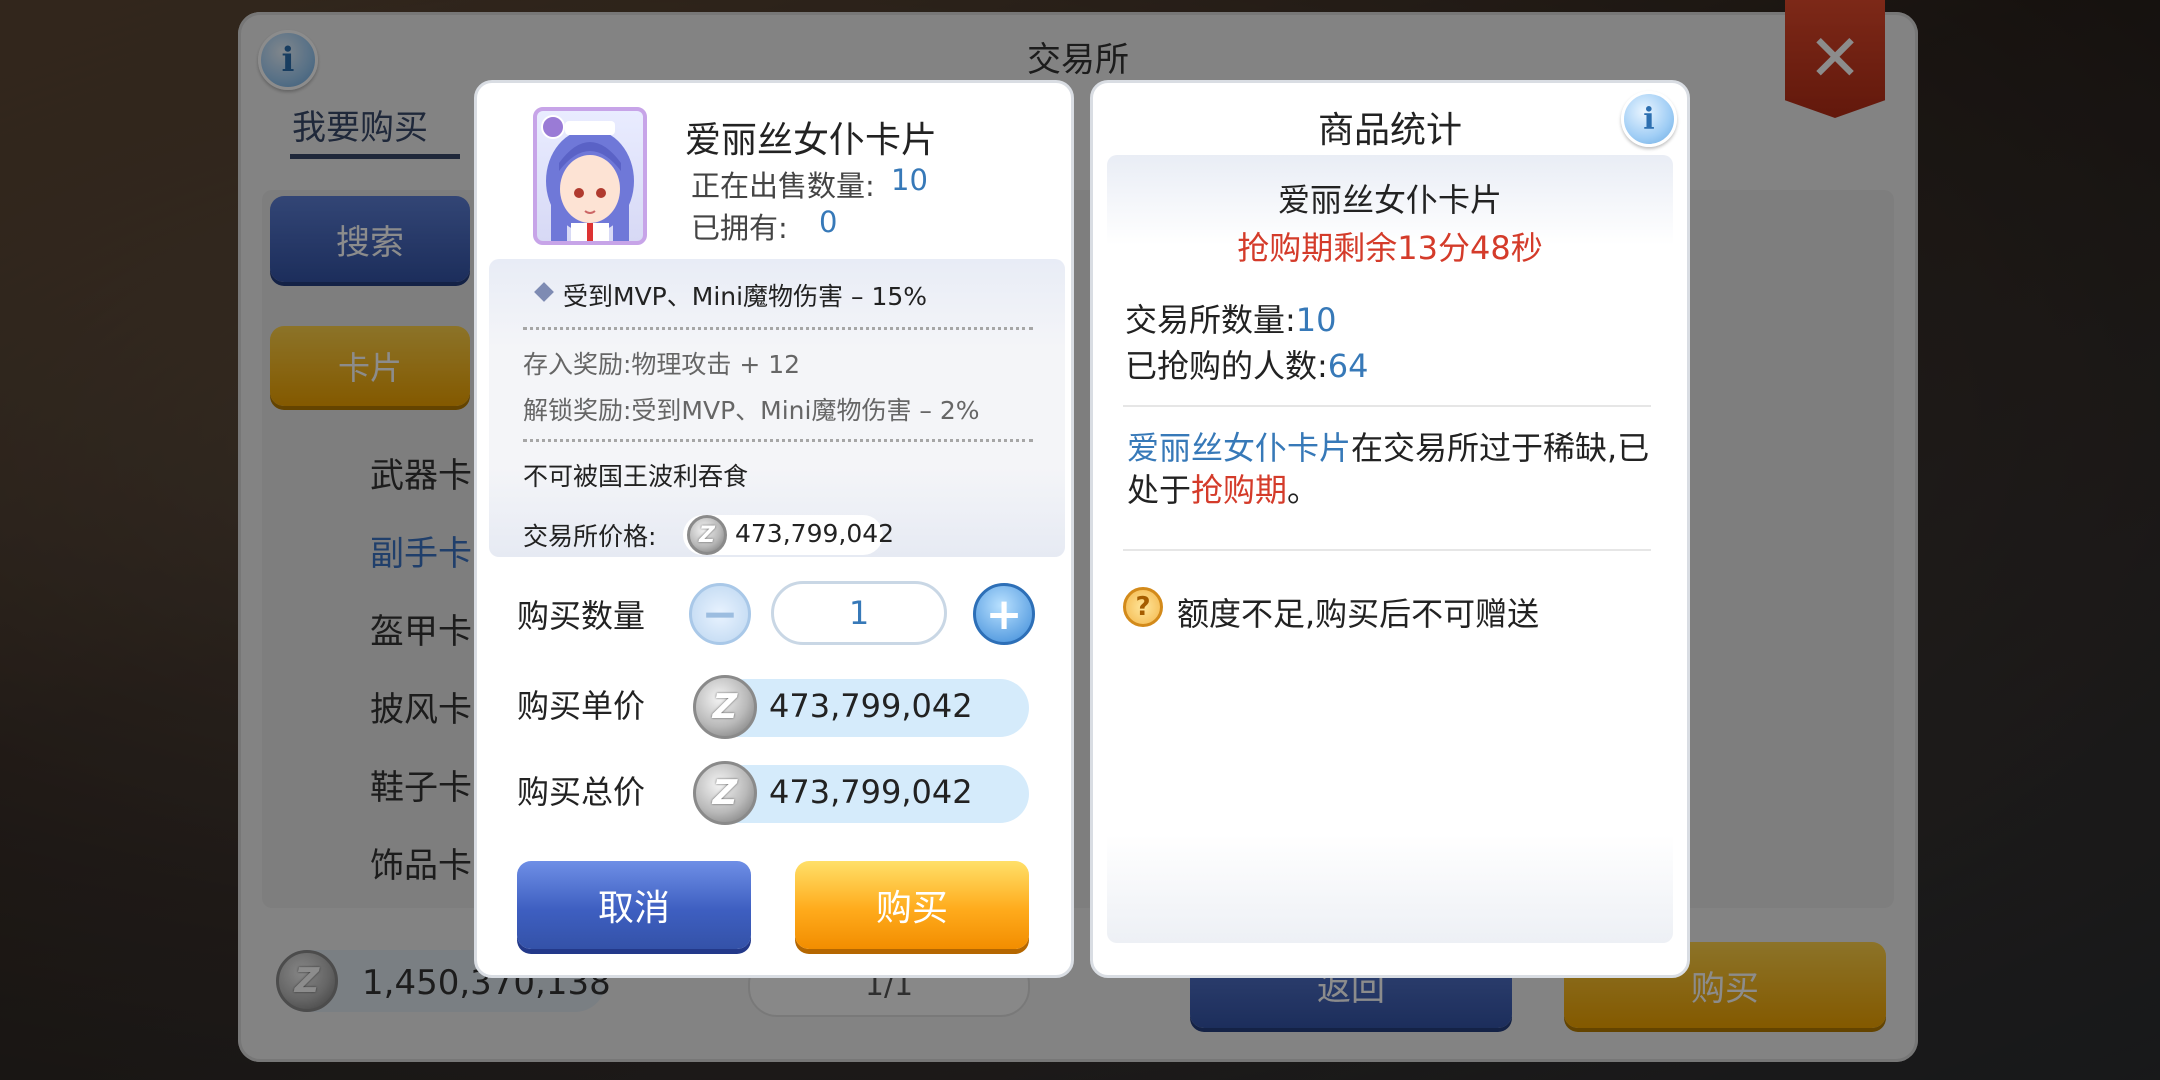  Describe the element at coordinates (1389, 130) in the screenshot. I see `stats-title: 商品统计` at that location.